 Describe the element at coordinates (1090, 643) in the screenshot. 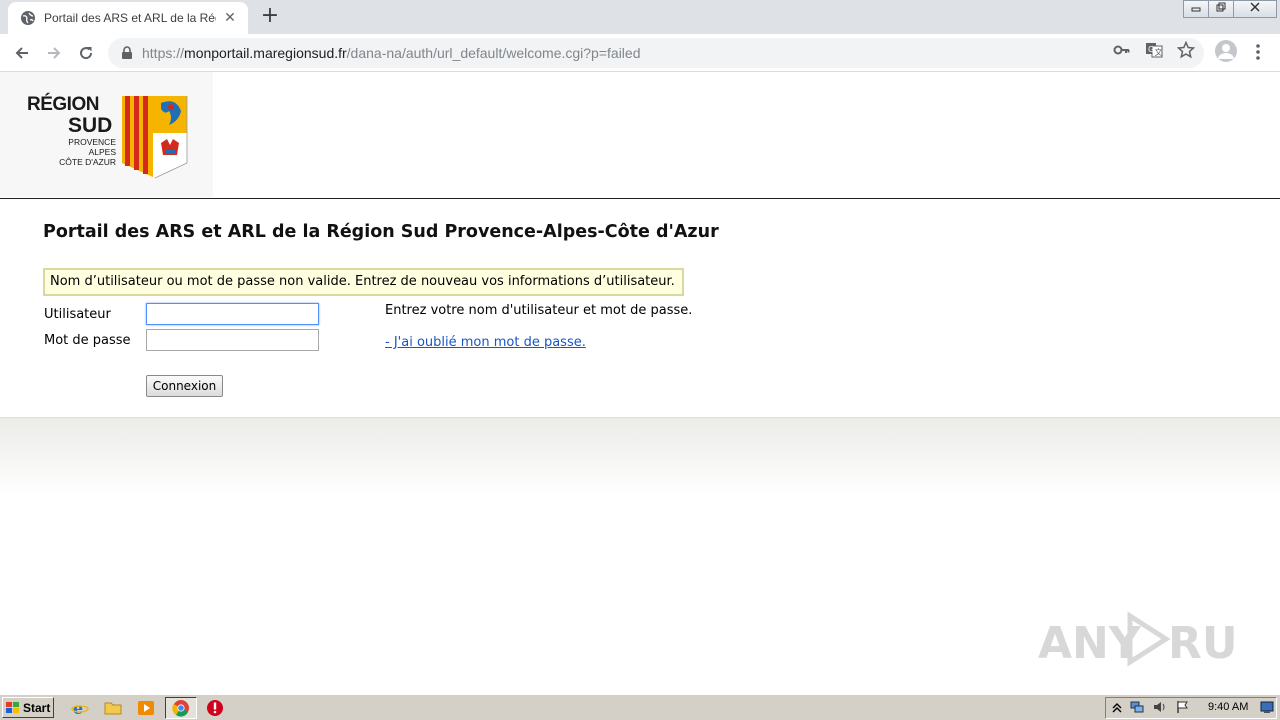

I see `watermark-text-left: ANY` at that location.